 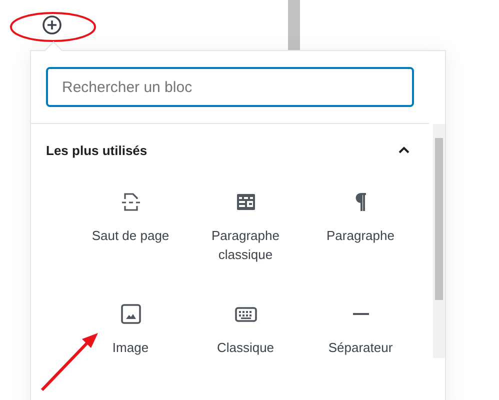 I want to click on block-item: Classique, so click(x=245, y=342).